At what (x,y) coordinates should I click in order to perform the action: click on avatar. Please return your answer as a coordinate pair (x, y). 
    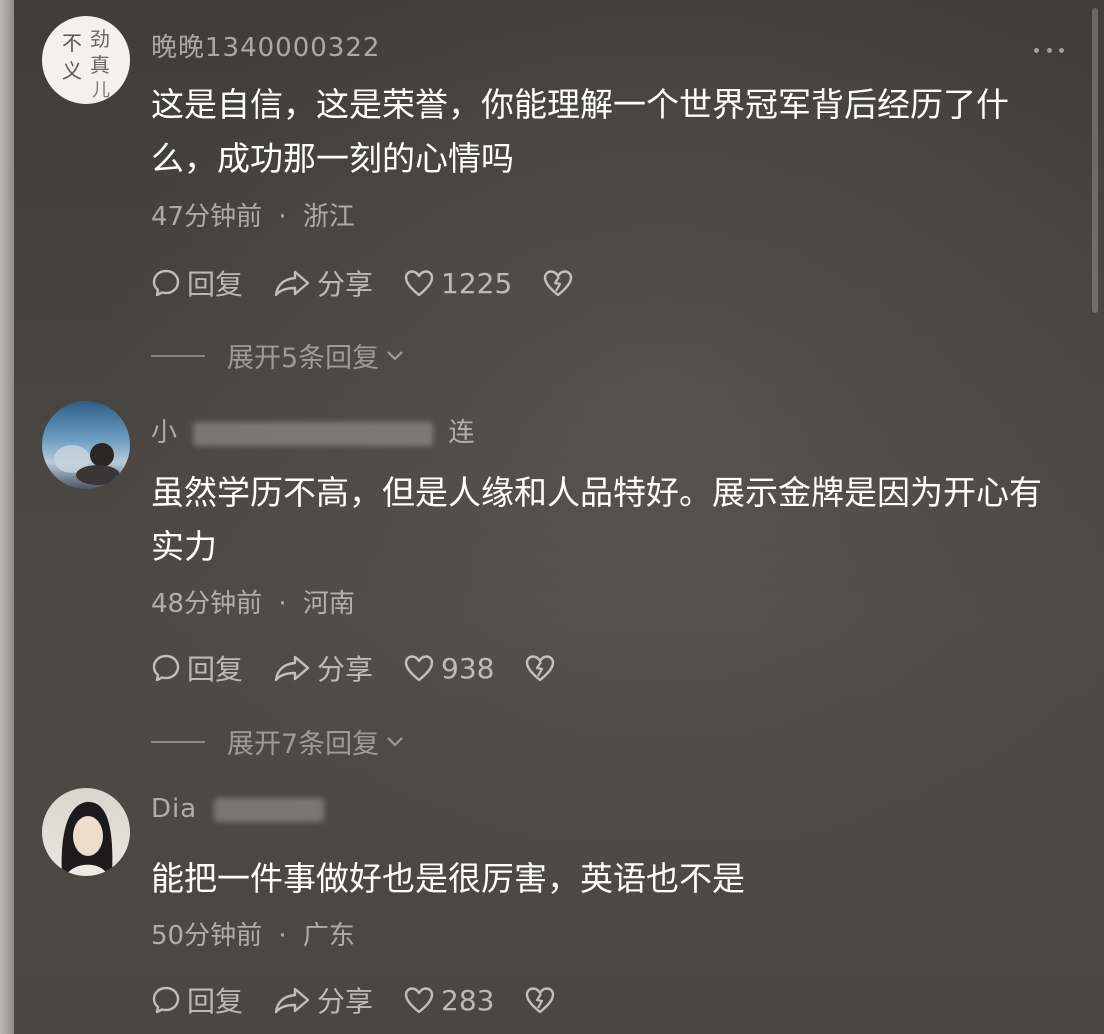
    Looking at the image, I should click on (86, 832).